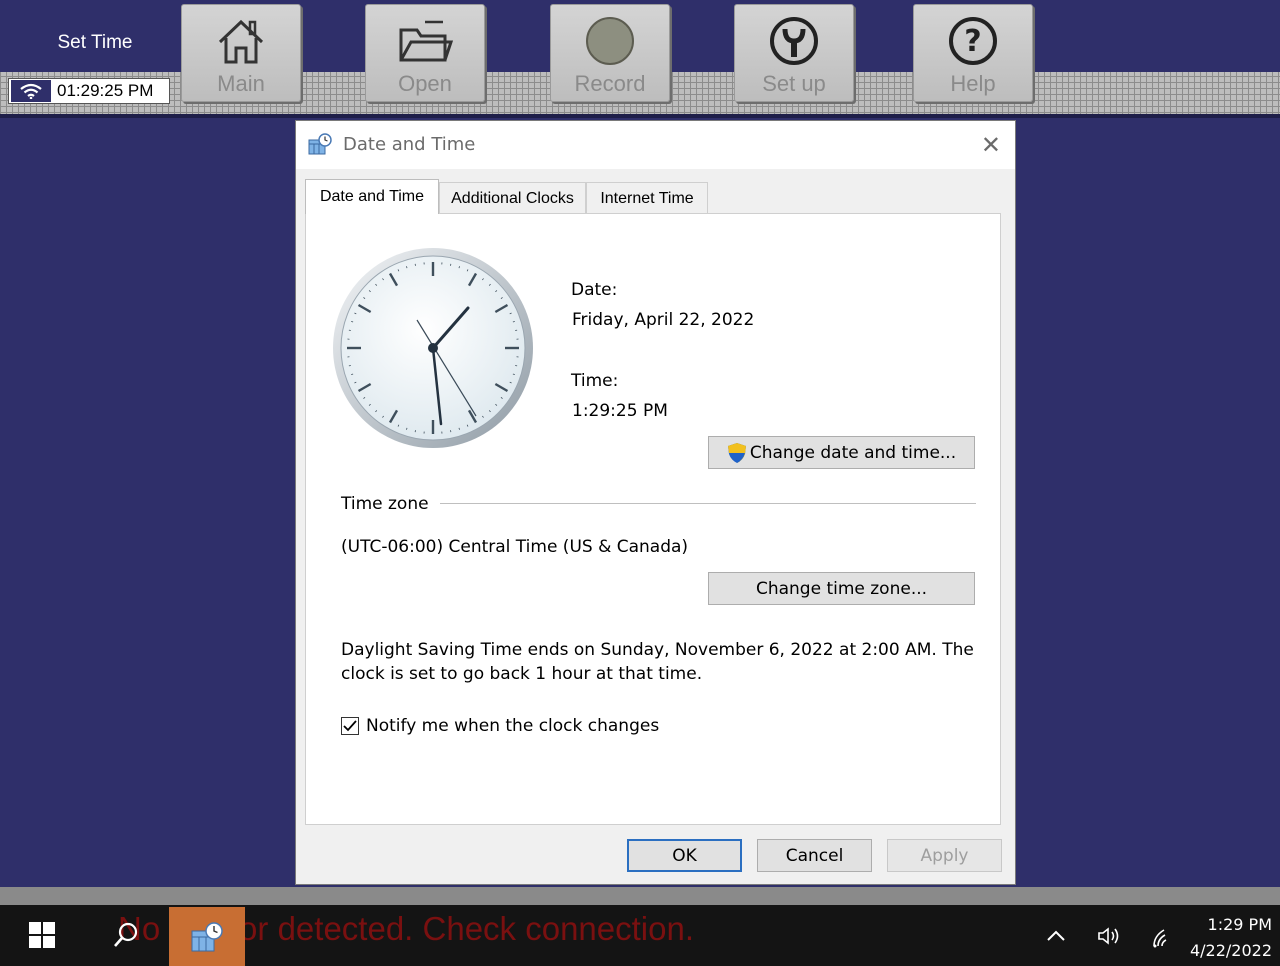 This screenshot has height=966, width=1280. Describe the element at coordinates (594, 290) in the screenshot. I see `date-label: Date:` at that location.